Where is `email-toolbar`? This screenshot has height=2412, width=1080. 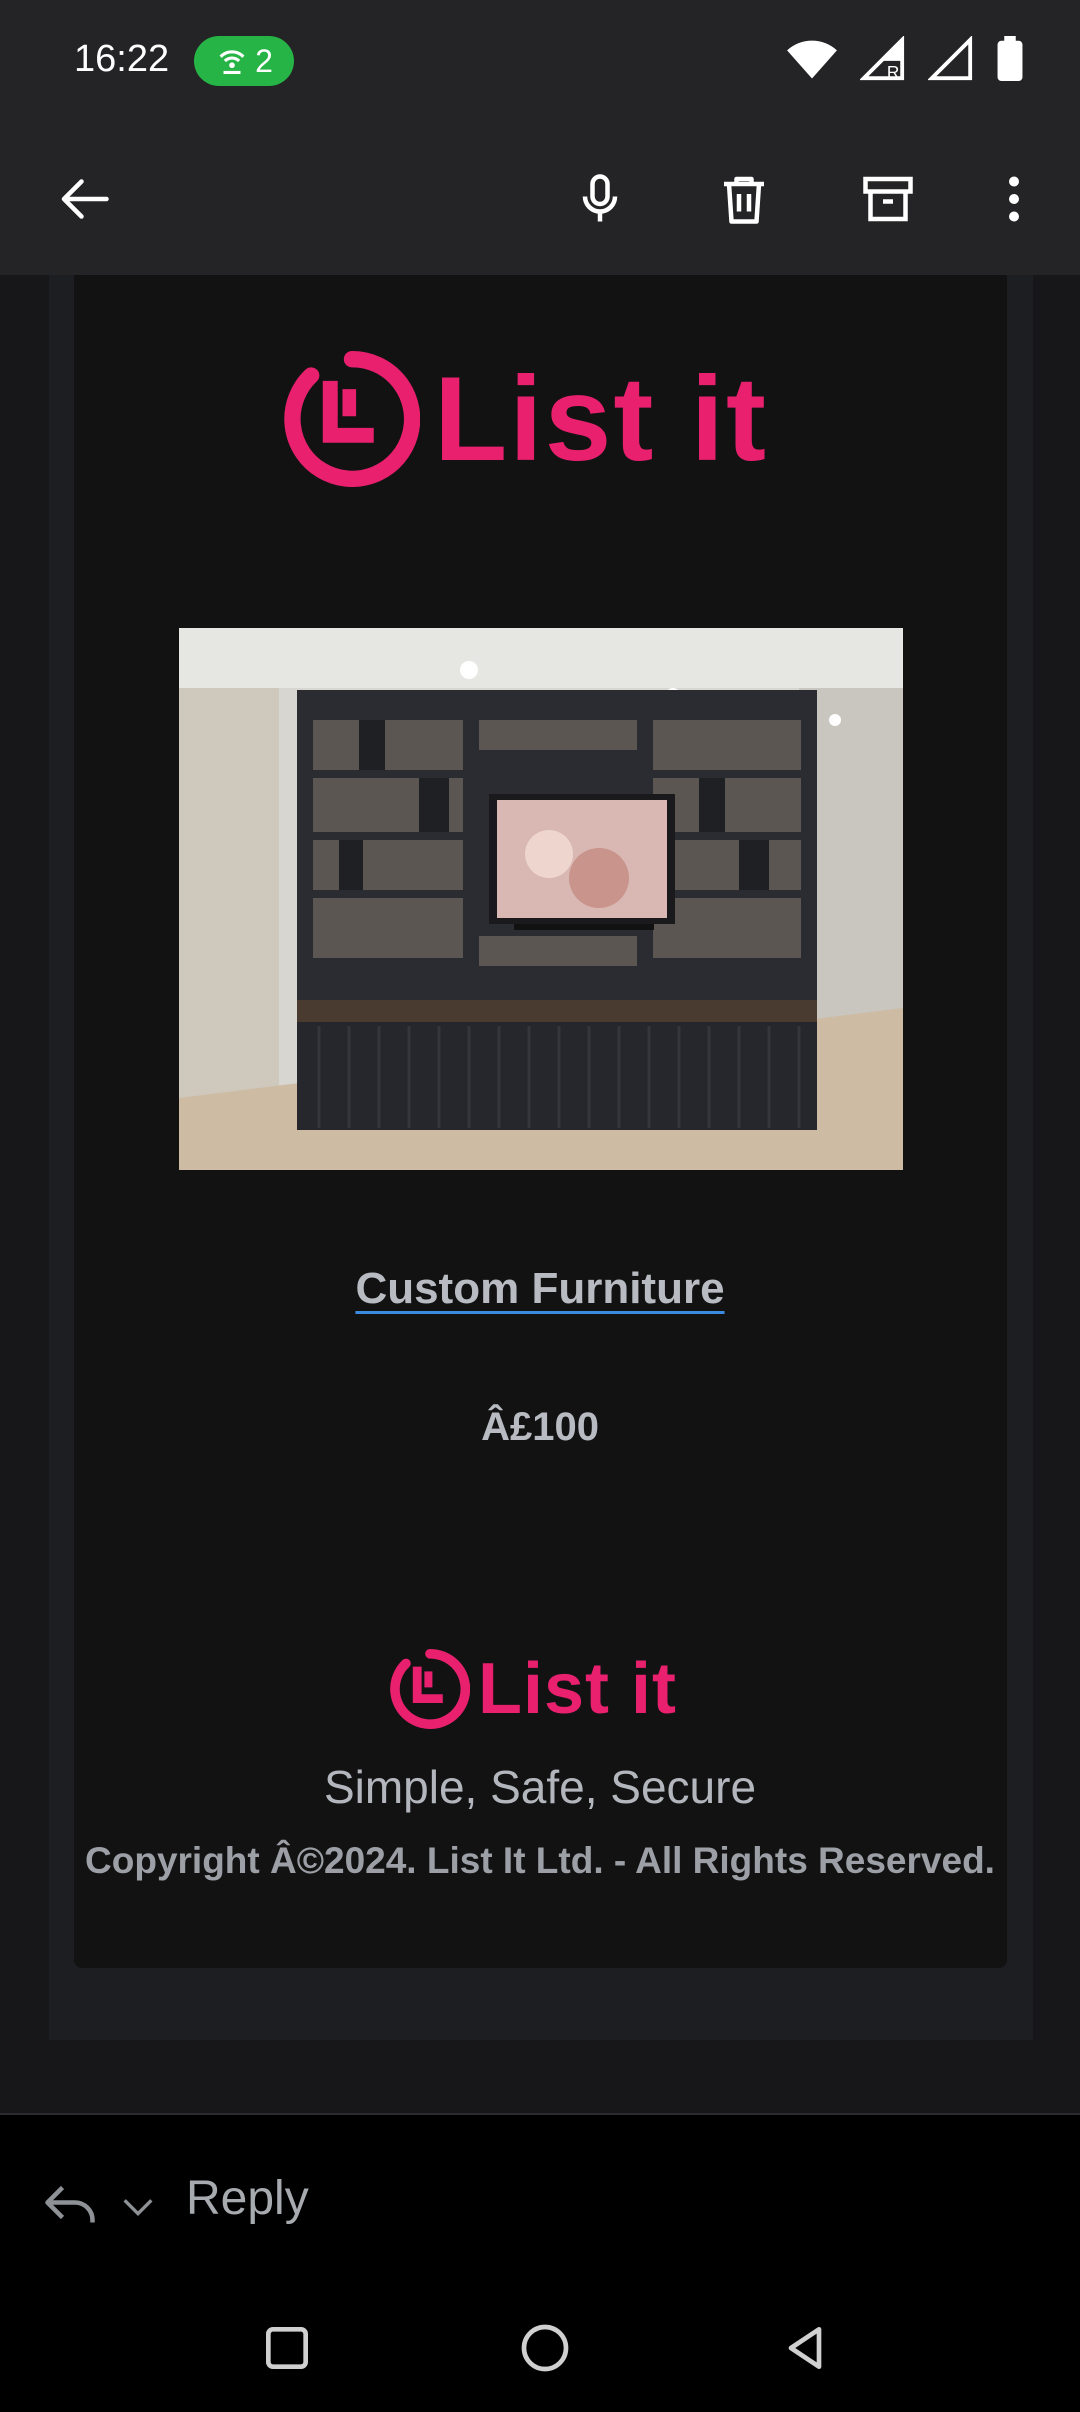 email-toolbar is located at coordinates (540, 200).